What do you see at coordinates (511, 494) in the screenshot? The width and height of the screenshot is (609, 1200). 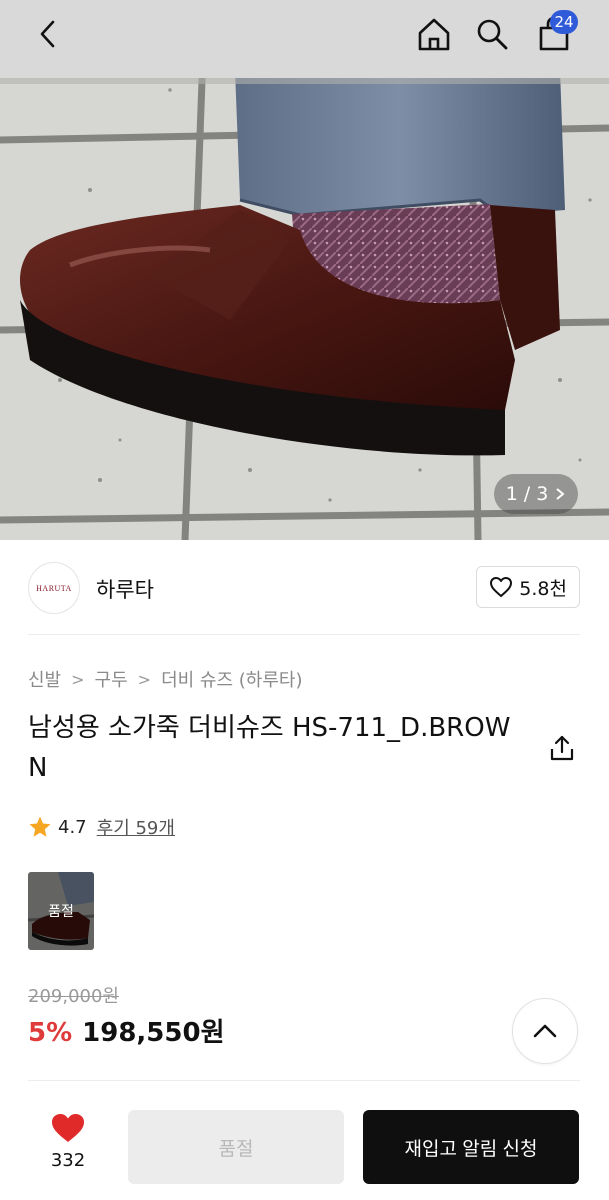 I see `image-counter-current: 1` at bounding box center [511, 494].